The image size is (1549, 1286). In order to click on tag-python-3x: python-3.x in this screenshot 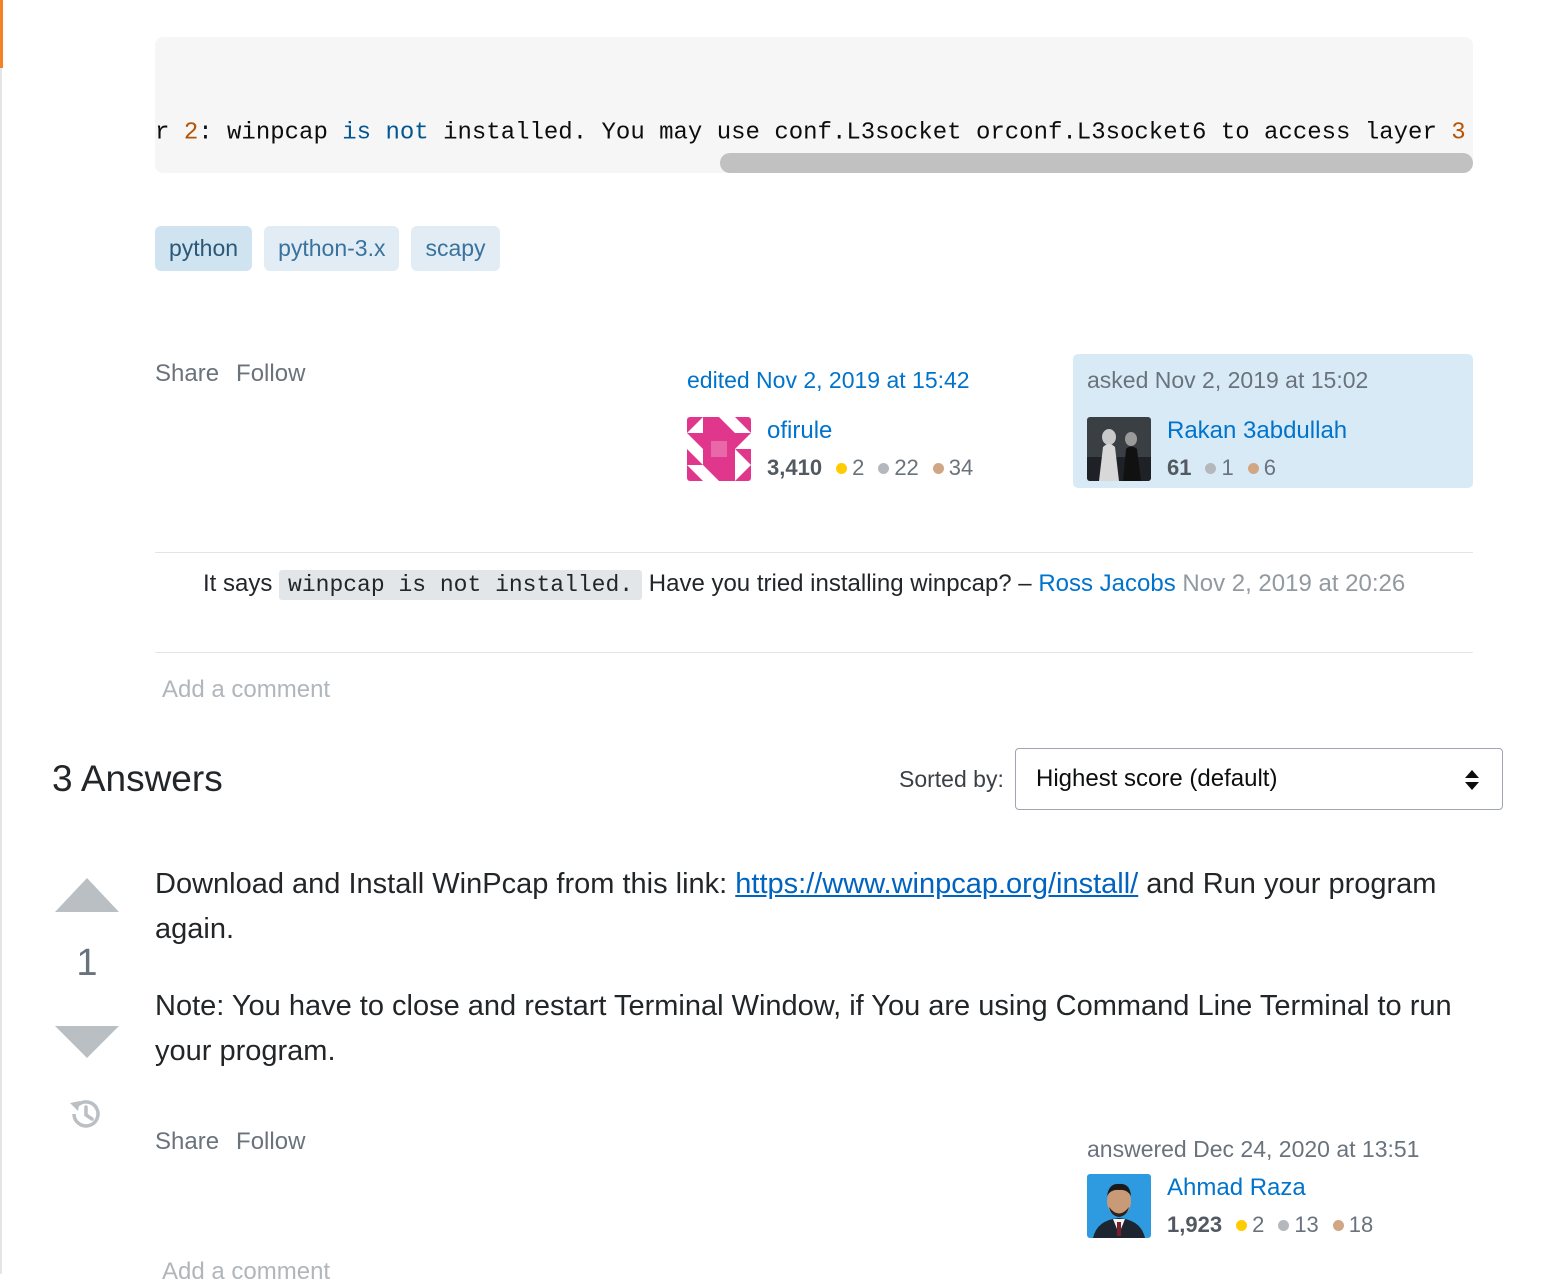, I will do `click(332, 248)`.